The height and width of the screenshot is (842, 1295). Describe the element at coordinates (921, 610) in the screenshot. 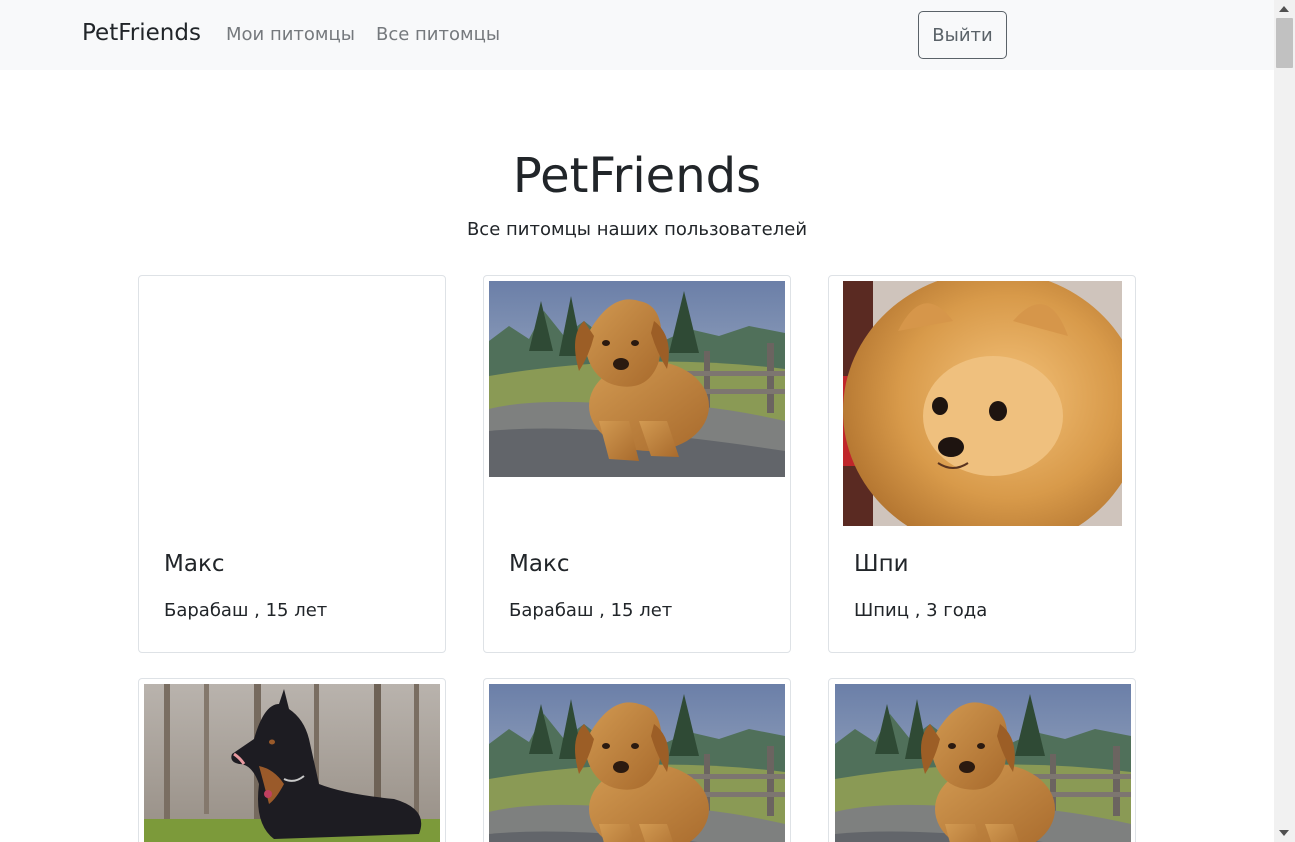

I see `pet-info: Шпиц , 3 года` at that location.